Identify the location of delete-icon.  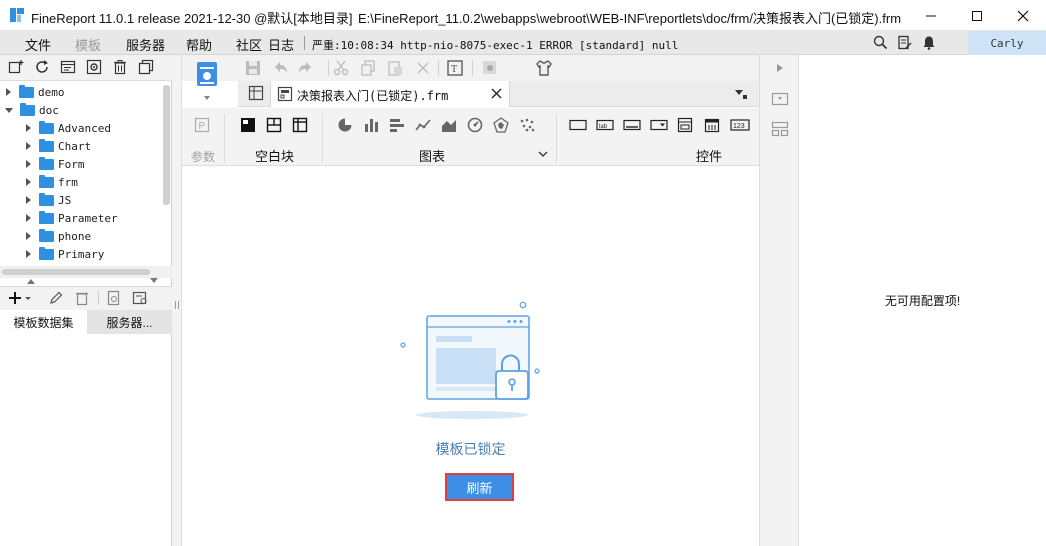
(121, 68).